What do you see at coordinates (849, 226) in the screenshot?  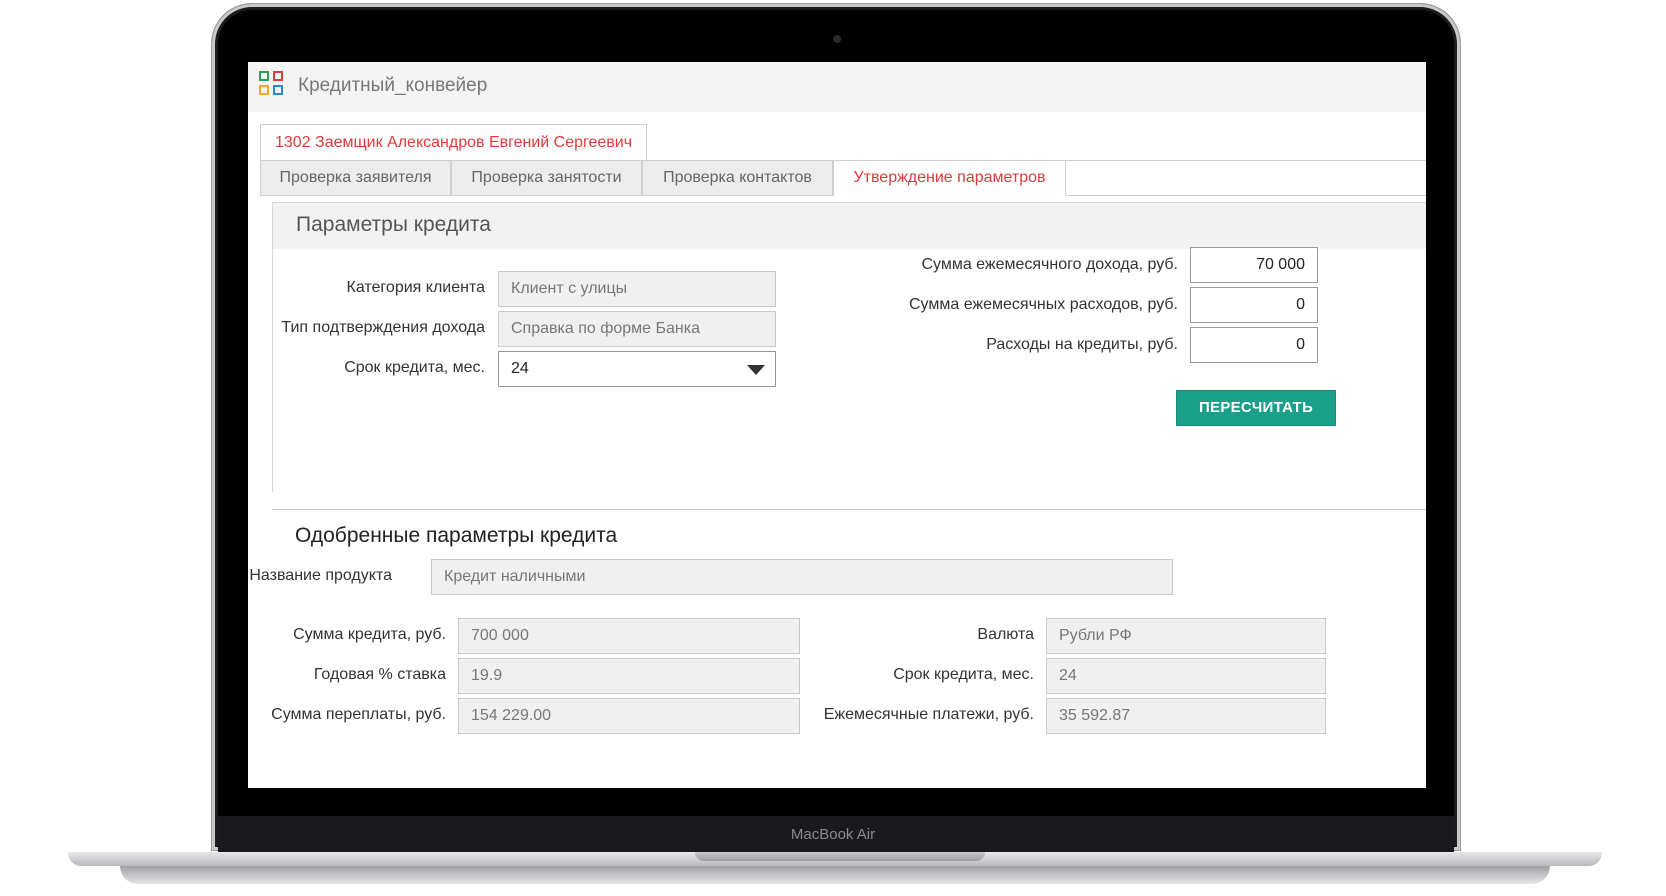 I see `credit-params-header: Параметры кредита` at bounding box center [849, 226].